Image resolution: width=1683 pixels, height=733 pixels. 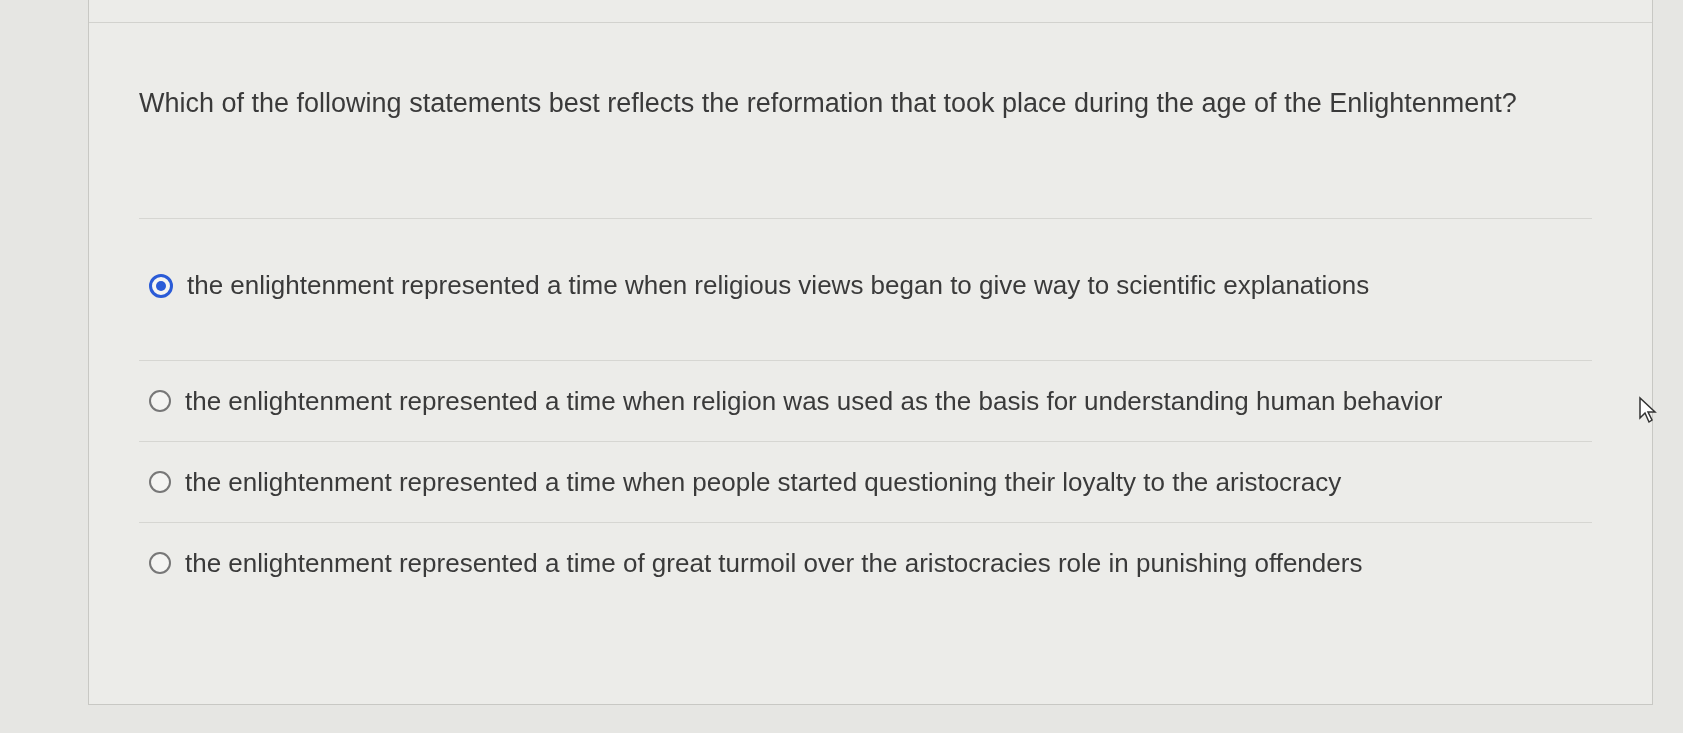 I want to click on answer-option: the enlightenment represented a time when people started questioning their loyalty to the aristocracy, so click(x=865, y=482).